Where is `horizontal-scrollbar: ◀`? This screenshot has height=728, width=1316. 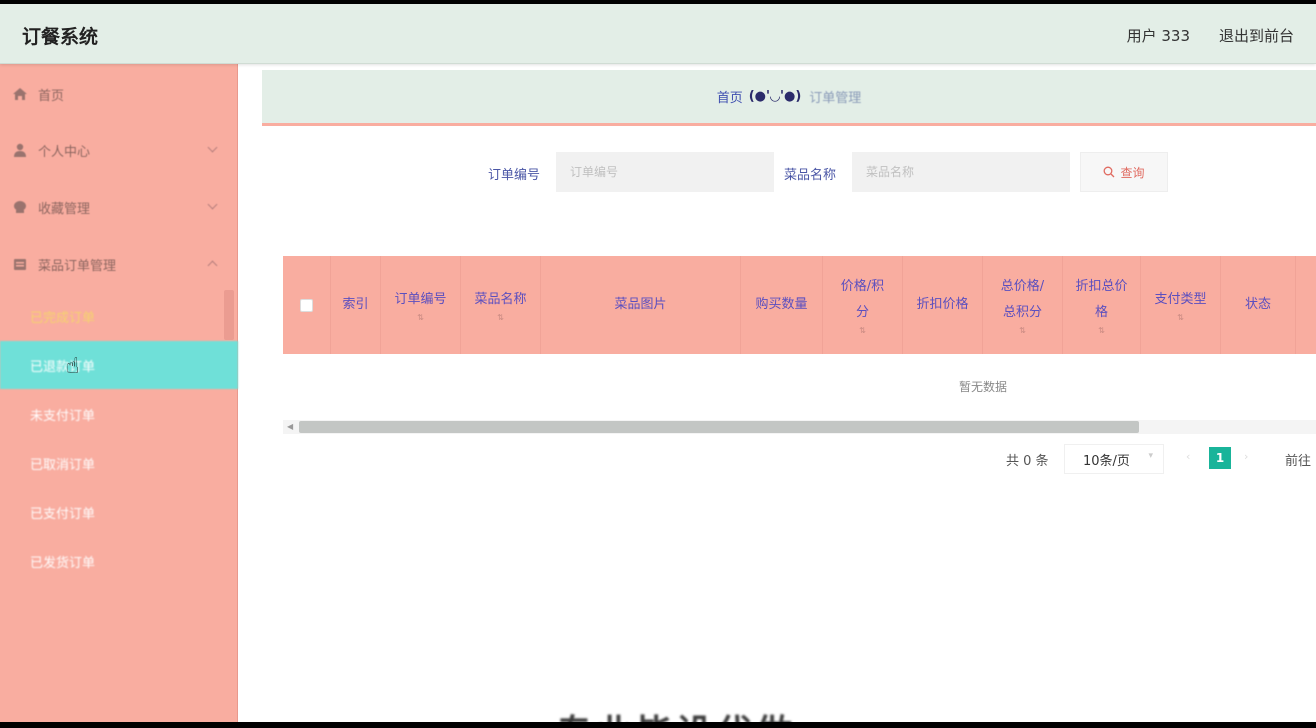 horizontal-scrollbar: ◀ is located at coordinates (799, 427).